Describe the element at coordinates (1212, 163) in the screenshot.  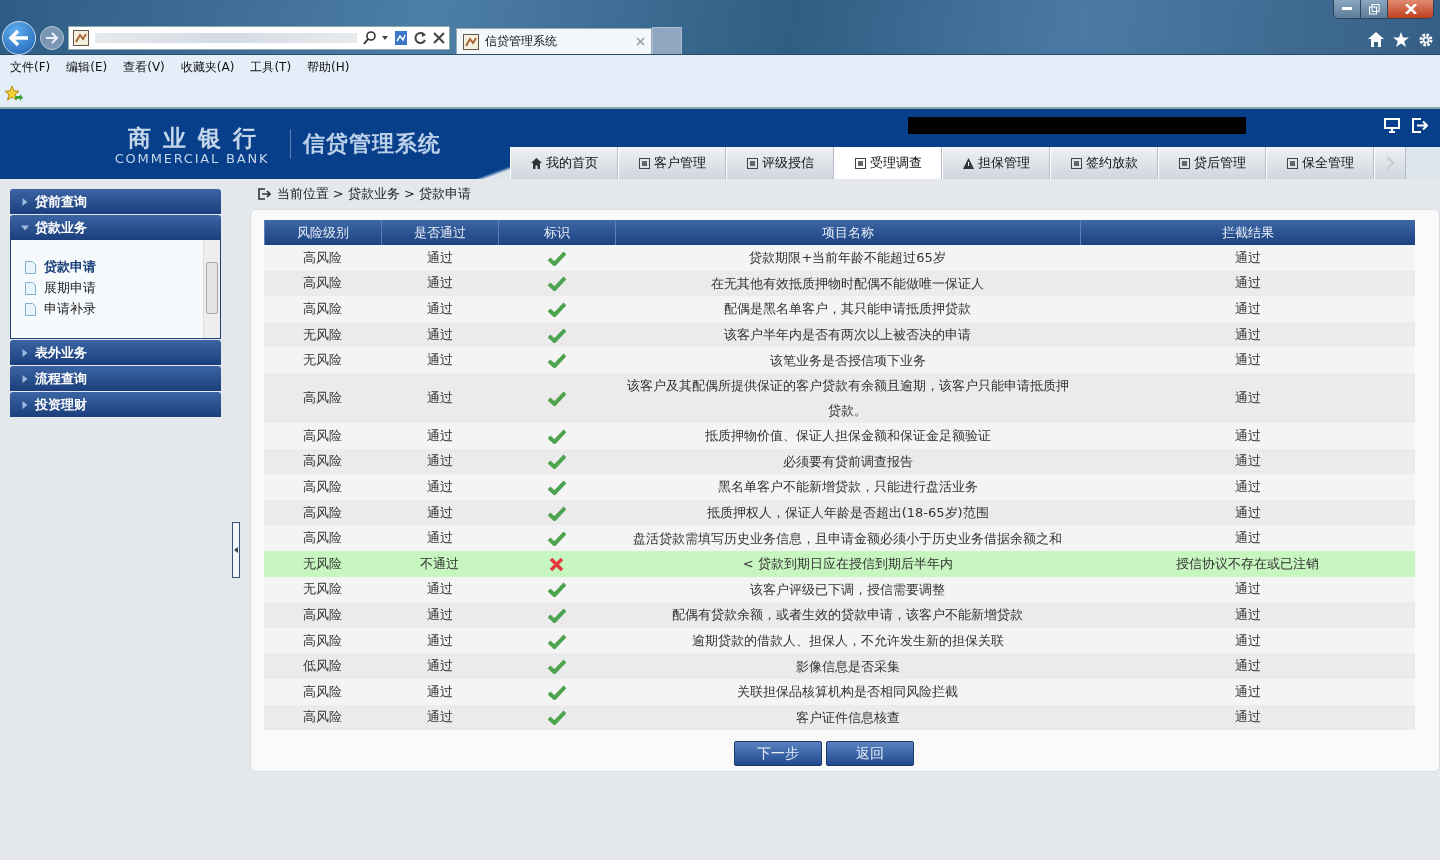
I see `nav-tab: 贷后管理` at that location.